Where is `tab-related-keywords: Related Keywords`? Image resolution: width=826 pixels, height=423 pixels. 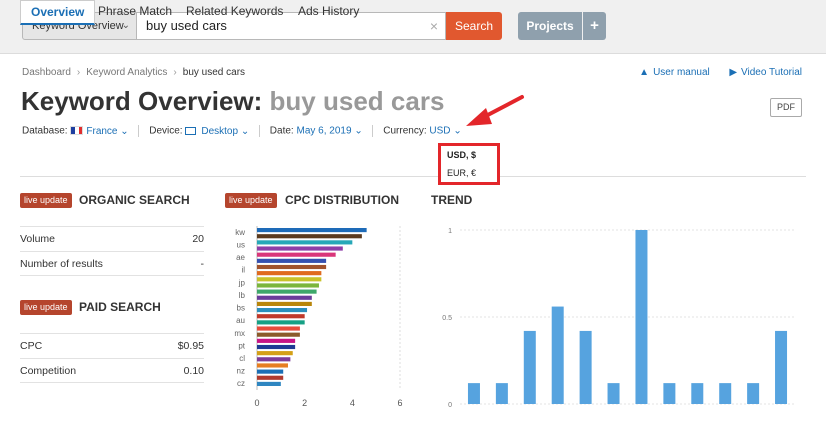 tab-related-keywords: Related Keywords is located at coordinates (234, 12).